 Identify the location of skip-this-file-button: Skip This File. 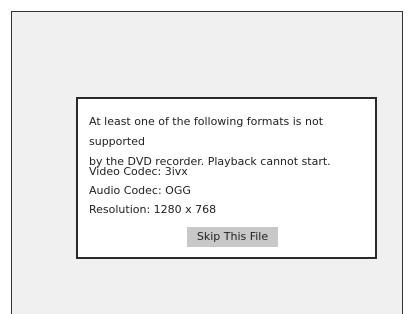
(232, 237).